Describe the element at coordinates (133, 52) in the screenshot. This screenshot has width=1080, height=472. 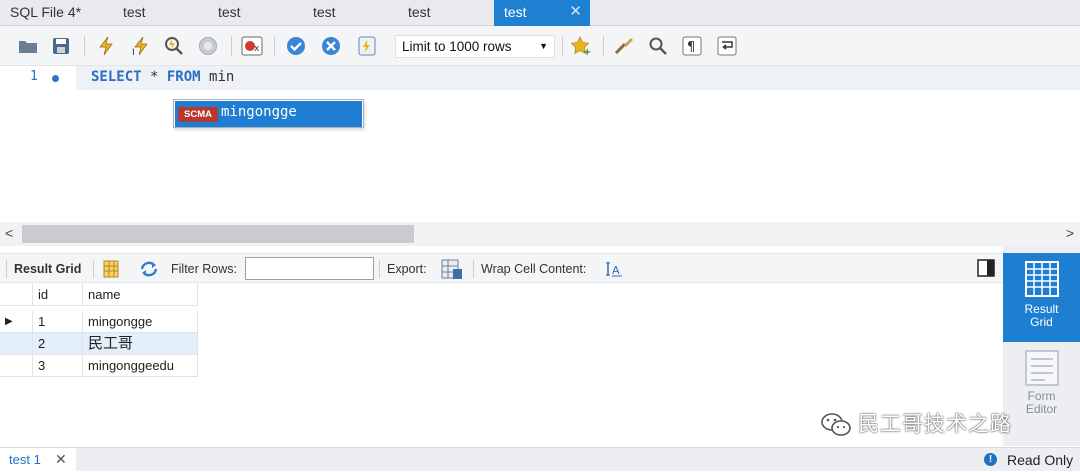
I see `svg-text: I` at that location.